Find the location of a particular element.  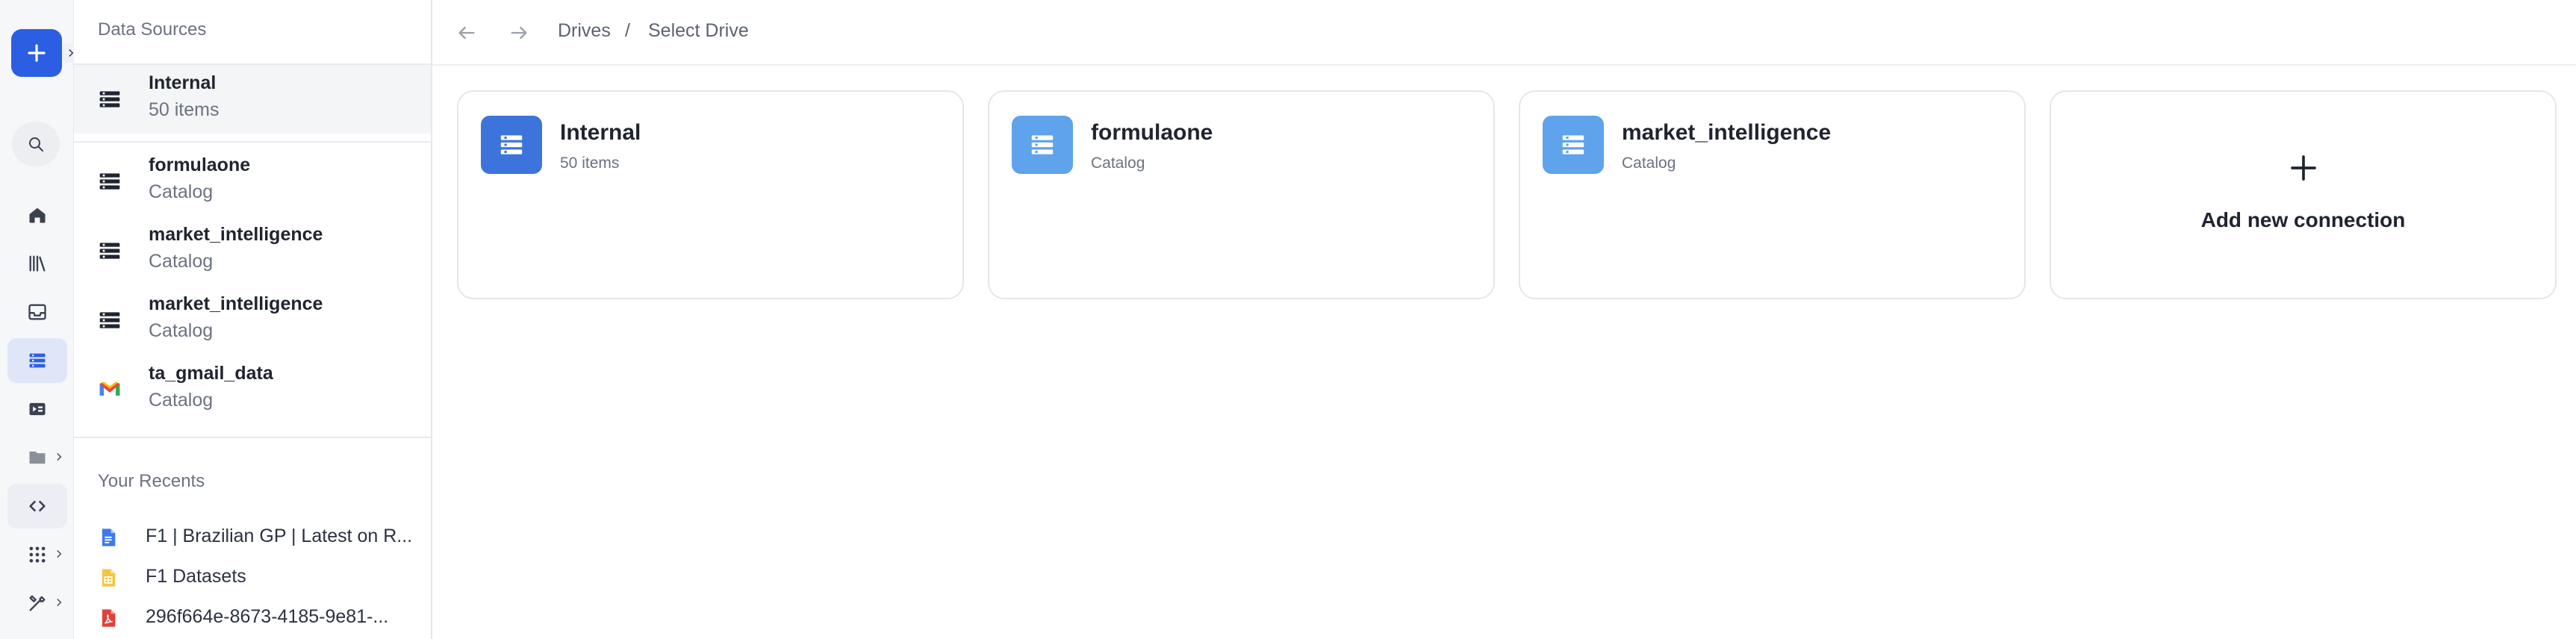

back-button is located at coordinates (467, 33).